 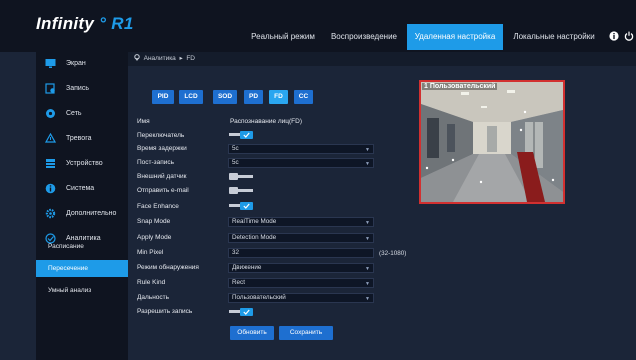 I want to click on sidebar-item-system: Система, so click(x=82, y=189).